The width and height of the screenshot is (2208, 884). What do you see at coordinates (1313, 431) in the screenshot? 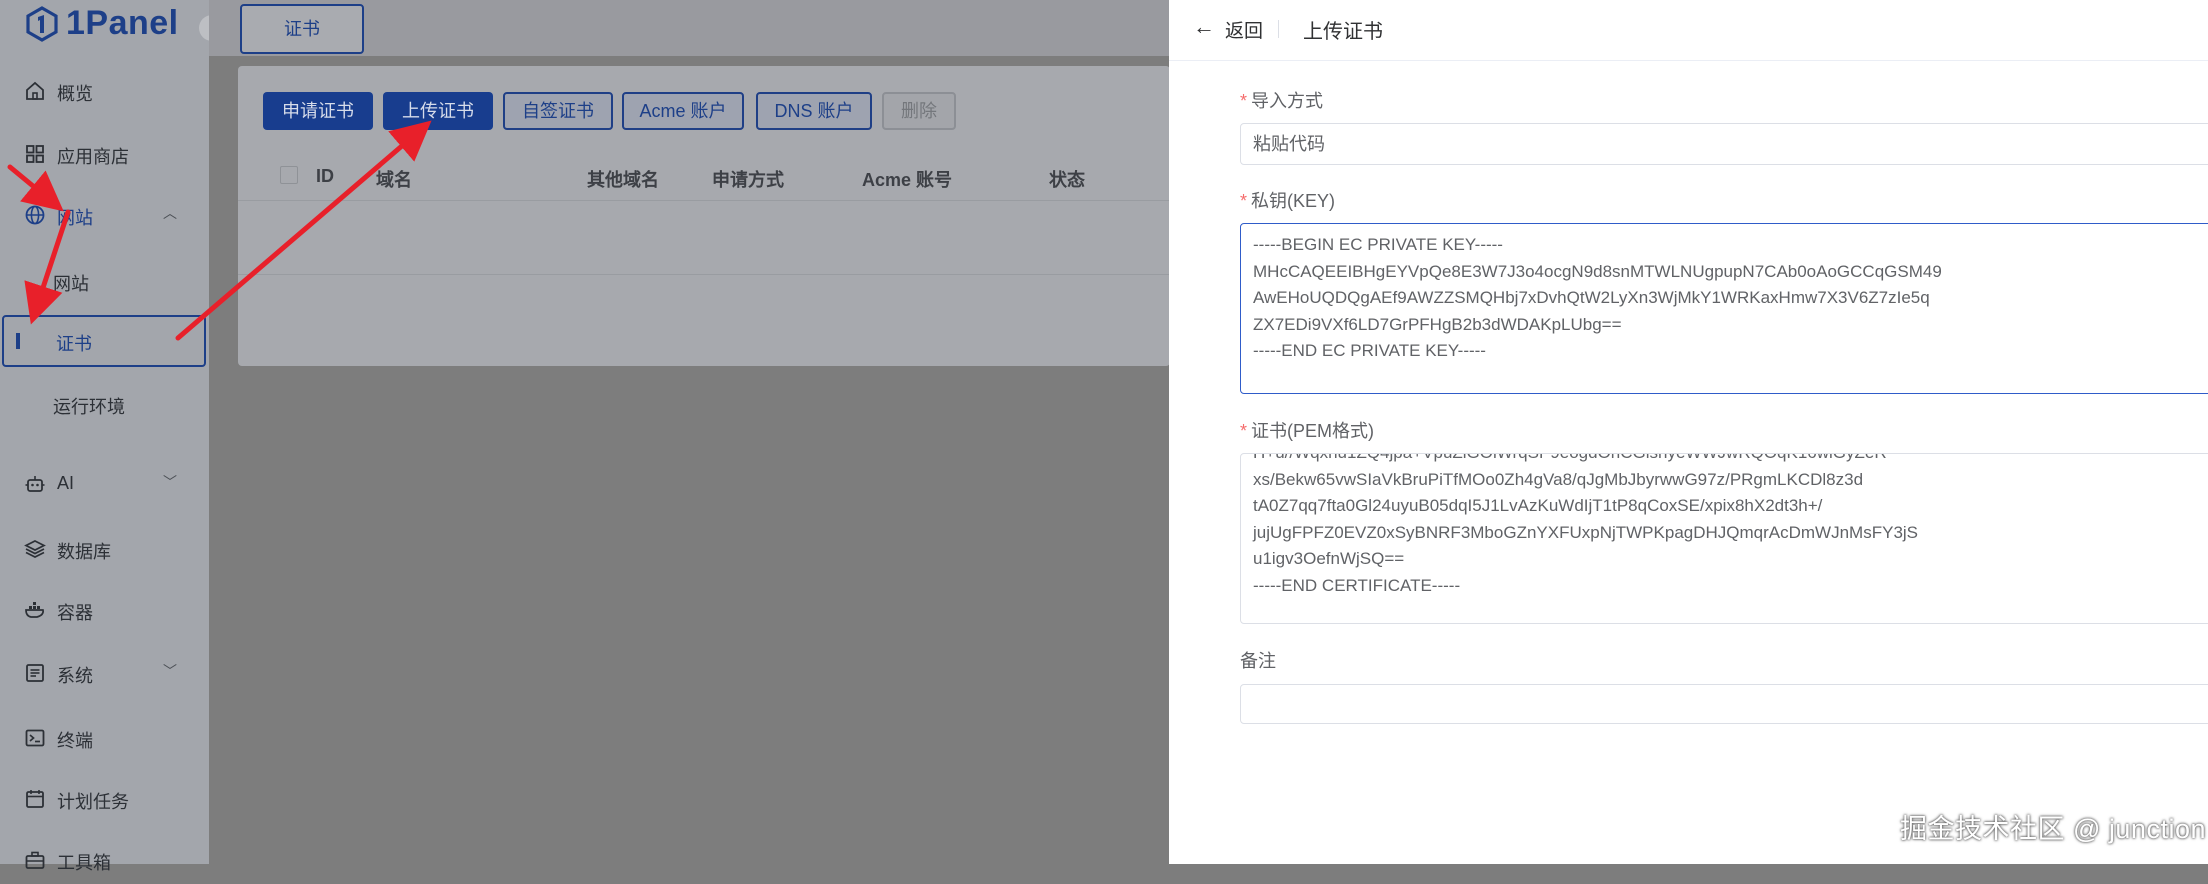
I see `label-text: 证书(PEM格式)` at bounding box center [1313, 431].